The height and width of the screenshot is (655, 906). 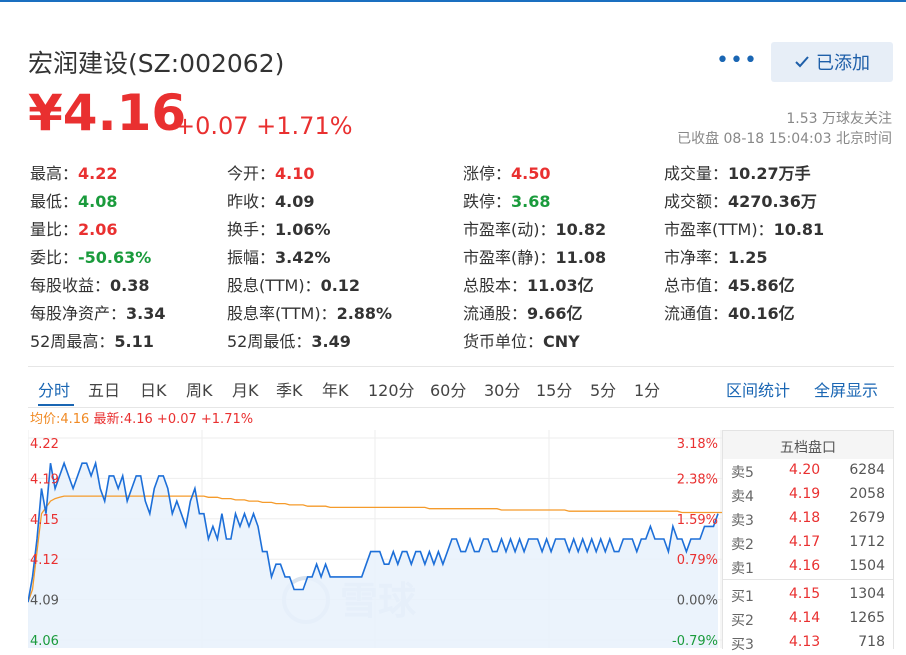 What do you see at coordinates (115, 257) in the screenshot?
I see `stat-value: -50.63%` at bounding box center [115, 257].